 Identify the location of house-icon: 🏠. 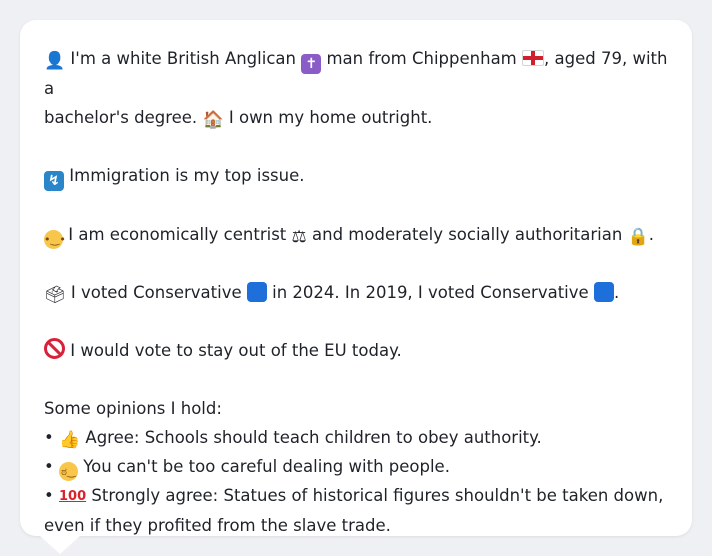
(213, 120).